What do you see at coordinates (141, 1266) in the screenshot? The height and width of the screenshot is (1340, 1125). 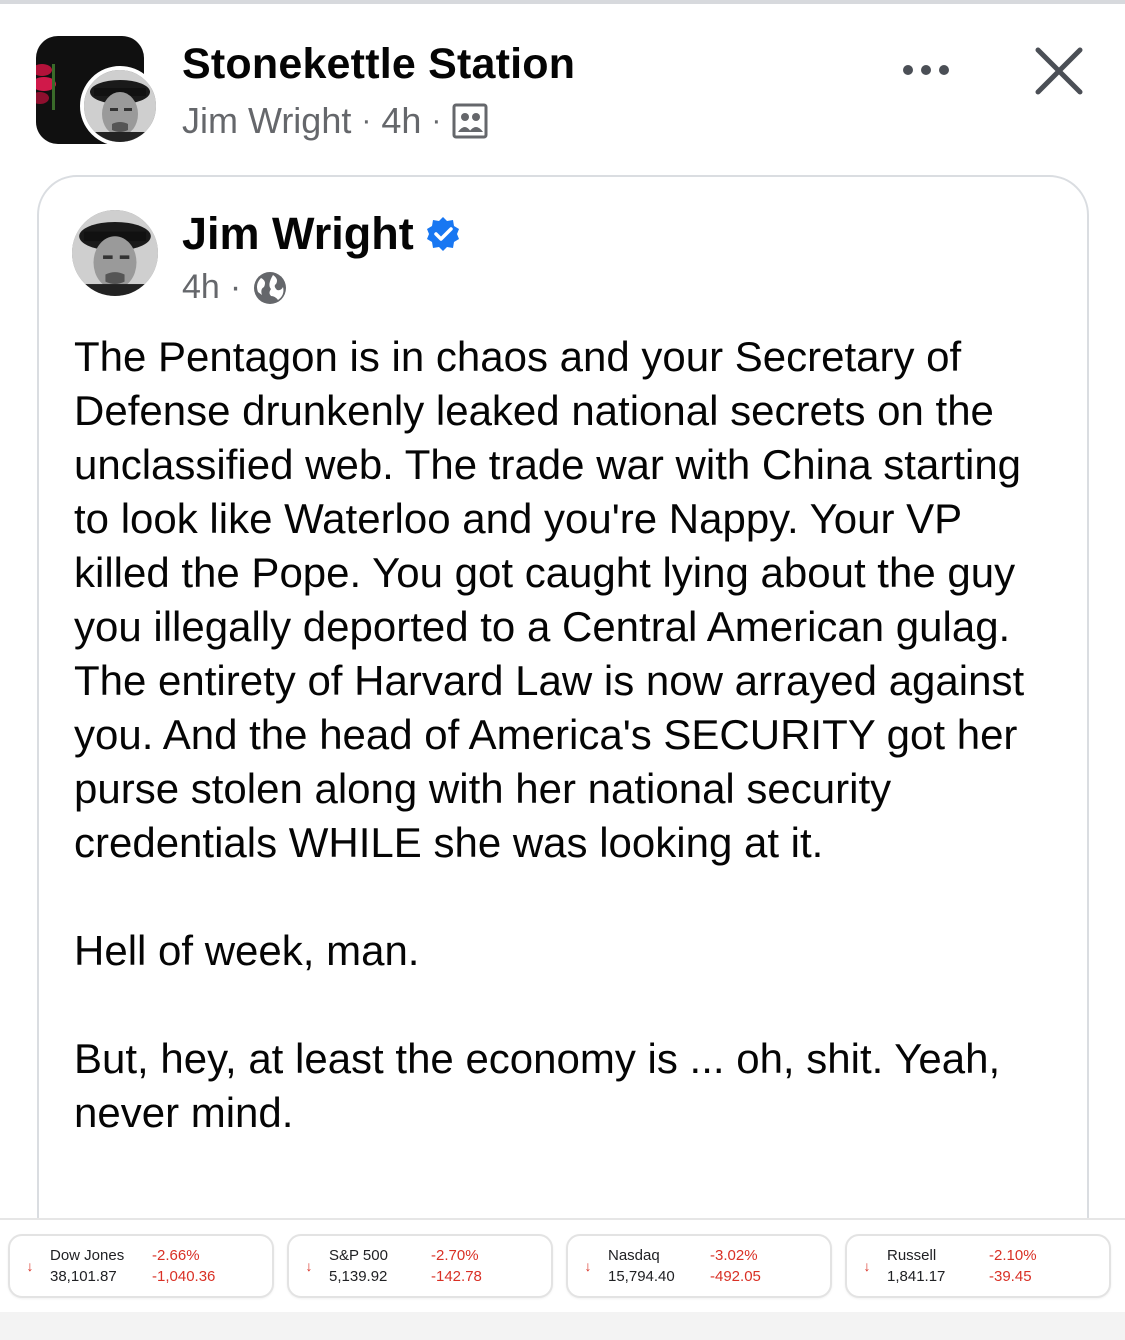 I see `ticker-card: ↓ Dow Jones 38,101.87 -2.66% -1,040.36` at bounding box center [141, 1266].